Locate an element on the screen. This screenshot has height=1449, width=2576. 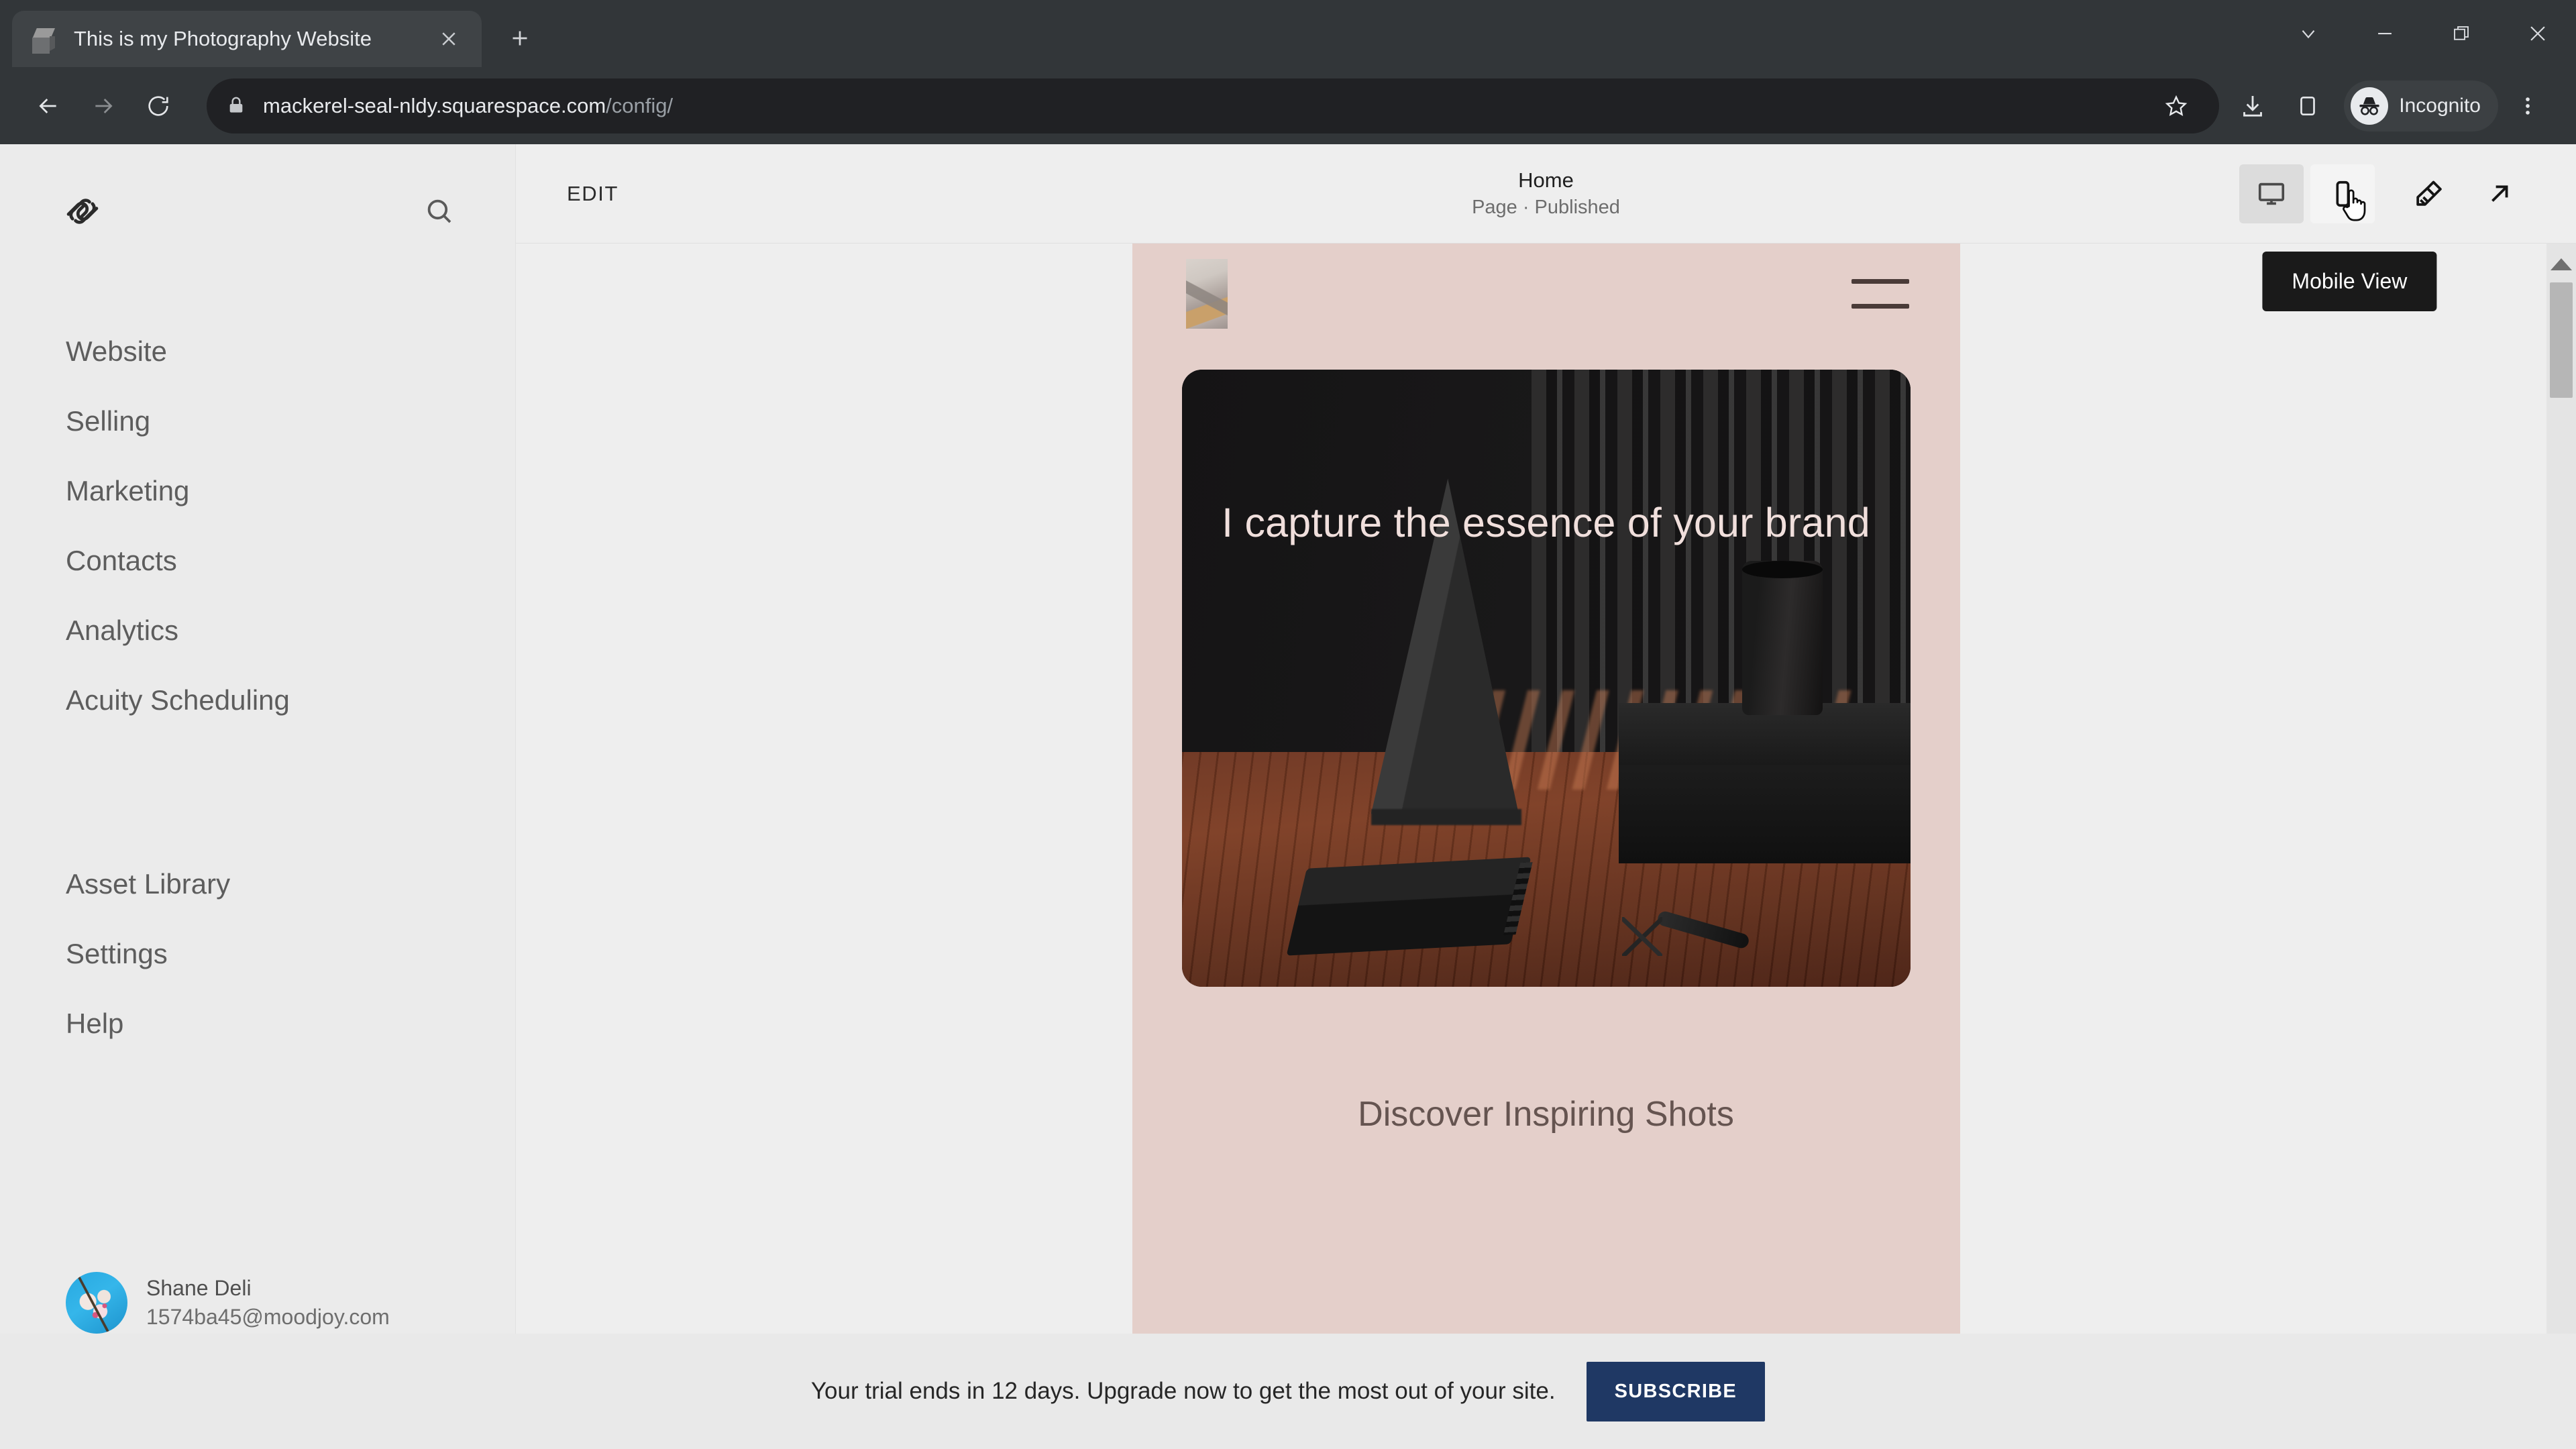
sidebar-item-analytics: Analytics is located at coordinates (257, 630).